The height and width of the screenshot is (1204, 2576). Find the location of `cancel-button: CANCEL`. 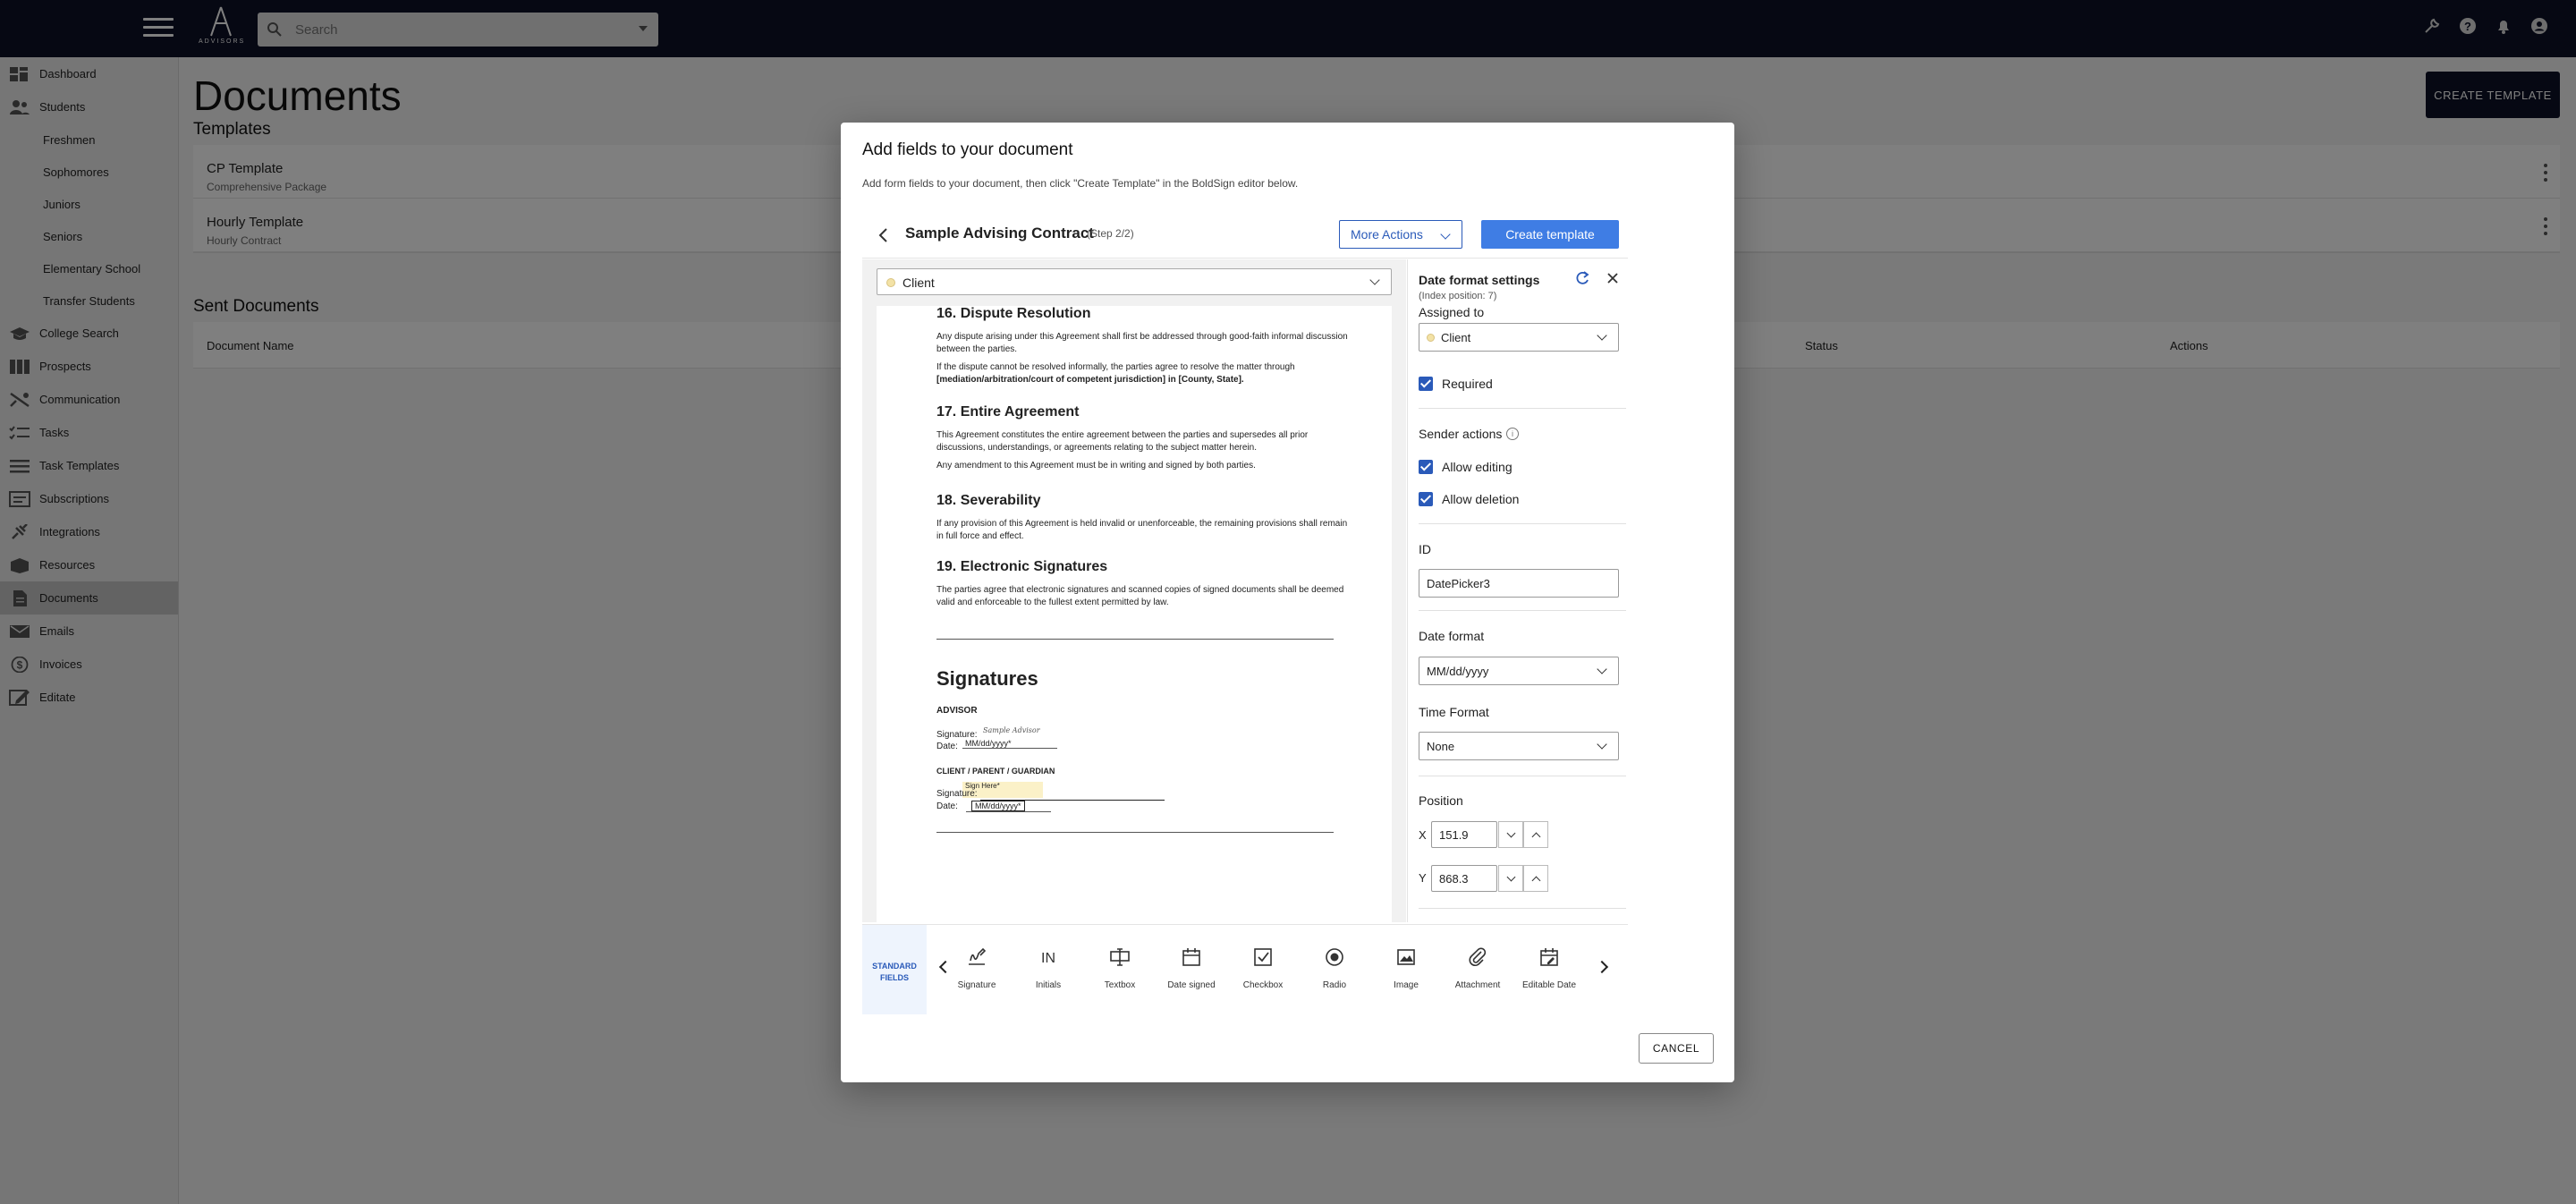

cancel-button: CANCEL is located at coordinates (1676, 1048).